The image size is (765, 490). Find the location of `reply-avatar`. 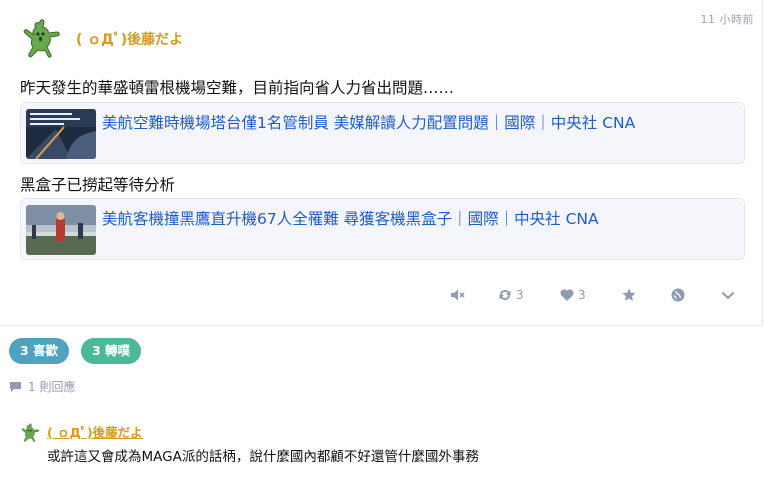

reply-avatar is located at coordinates (30, 432).